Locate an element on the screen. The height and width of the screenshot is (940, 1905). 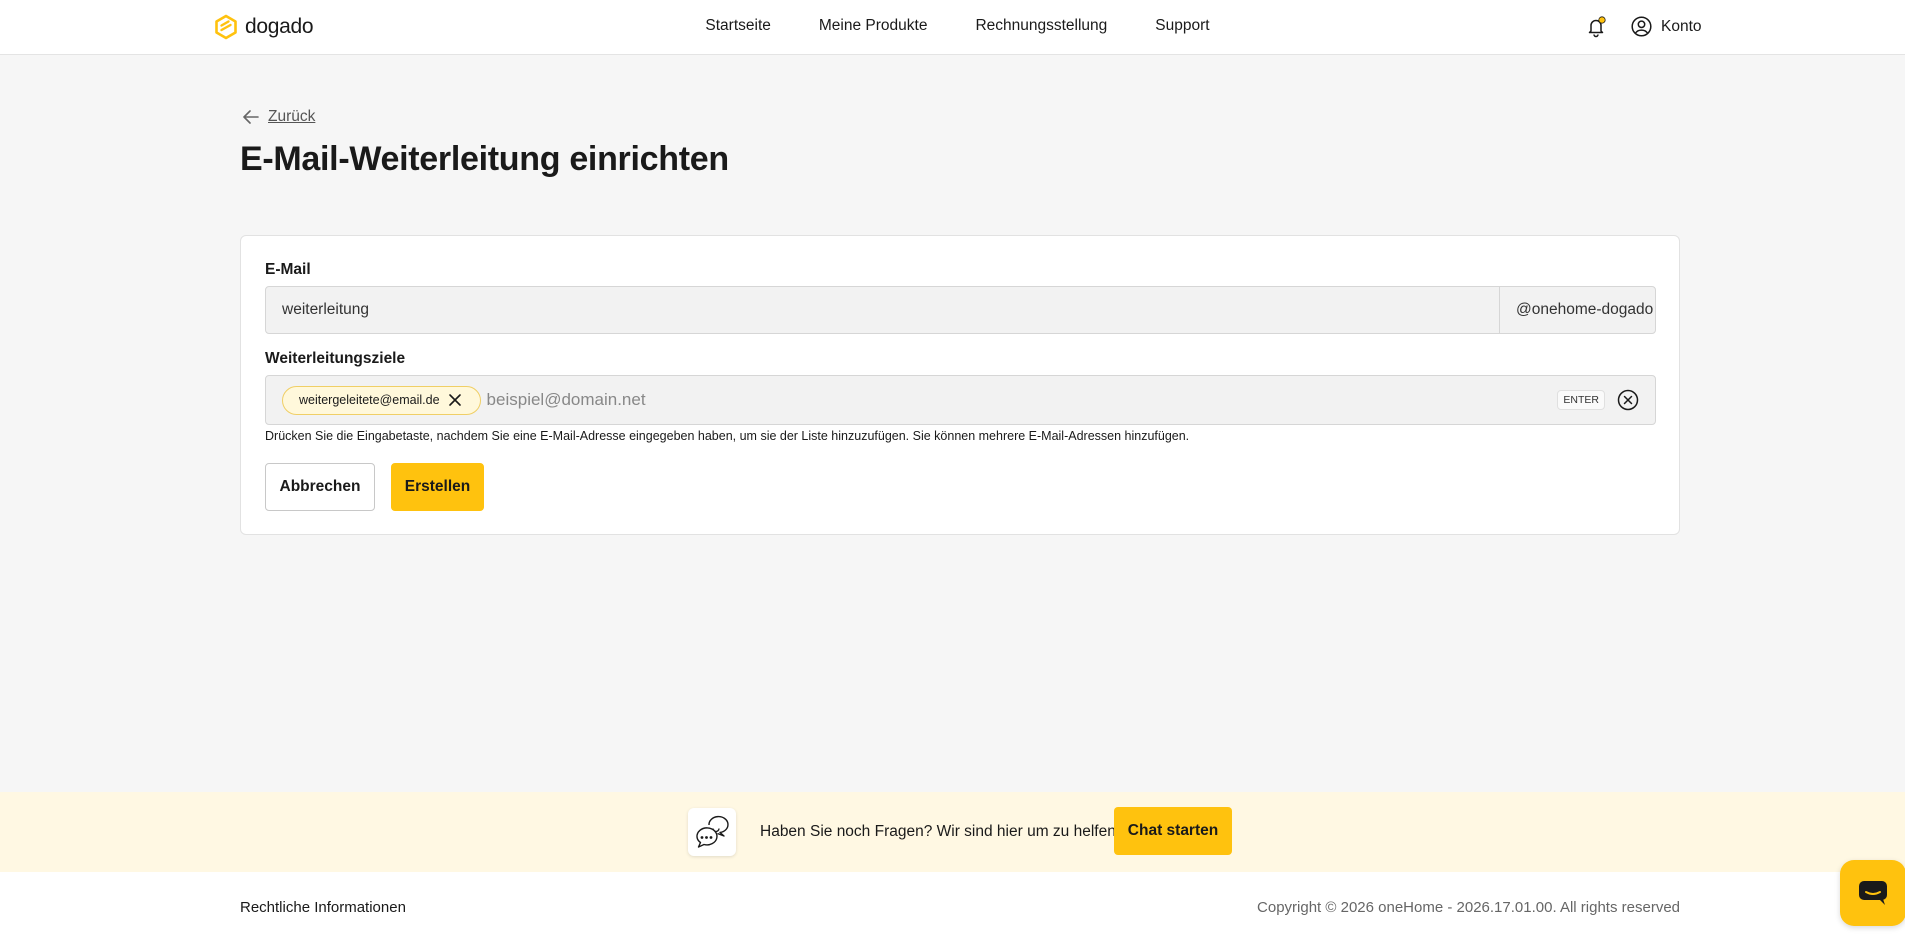
chat-fab-icon is located at coordinates (1873, 893).